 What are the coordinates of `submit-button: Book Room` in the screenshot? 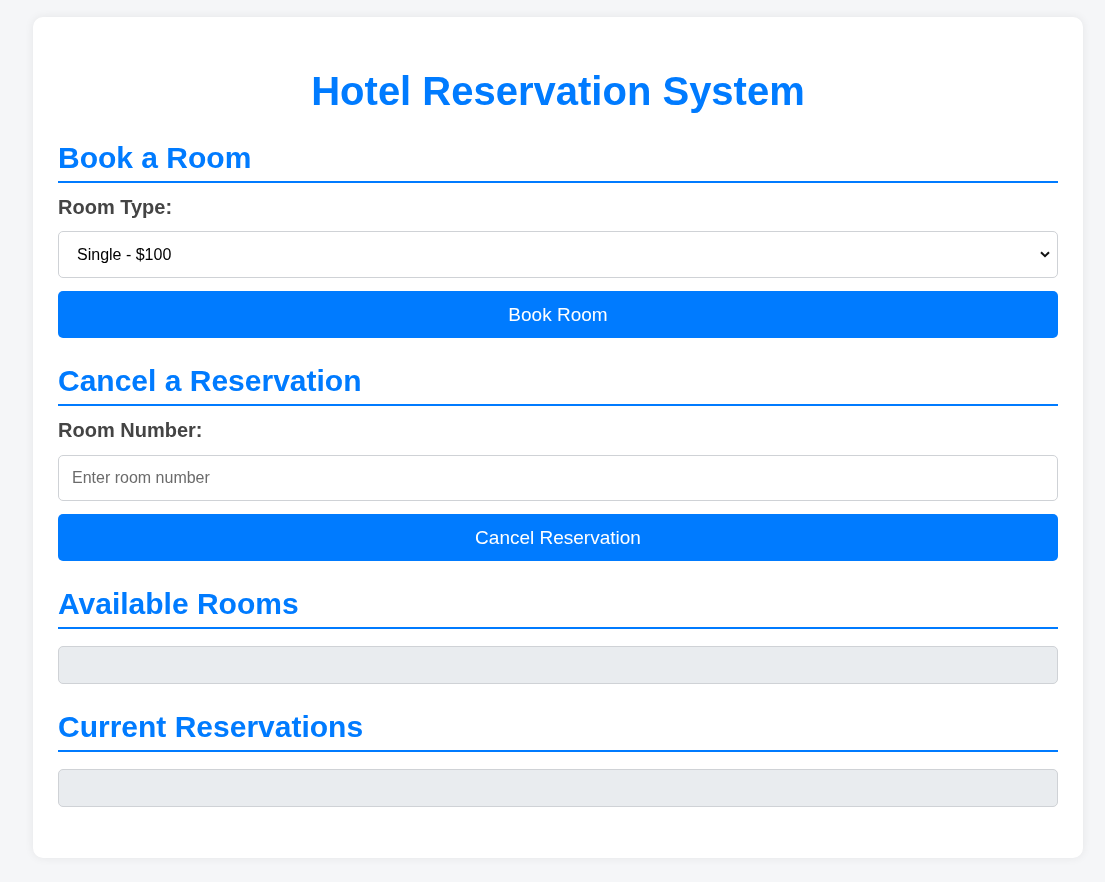 It's located at (558, 314).